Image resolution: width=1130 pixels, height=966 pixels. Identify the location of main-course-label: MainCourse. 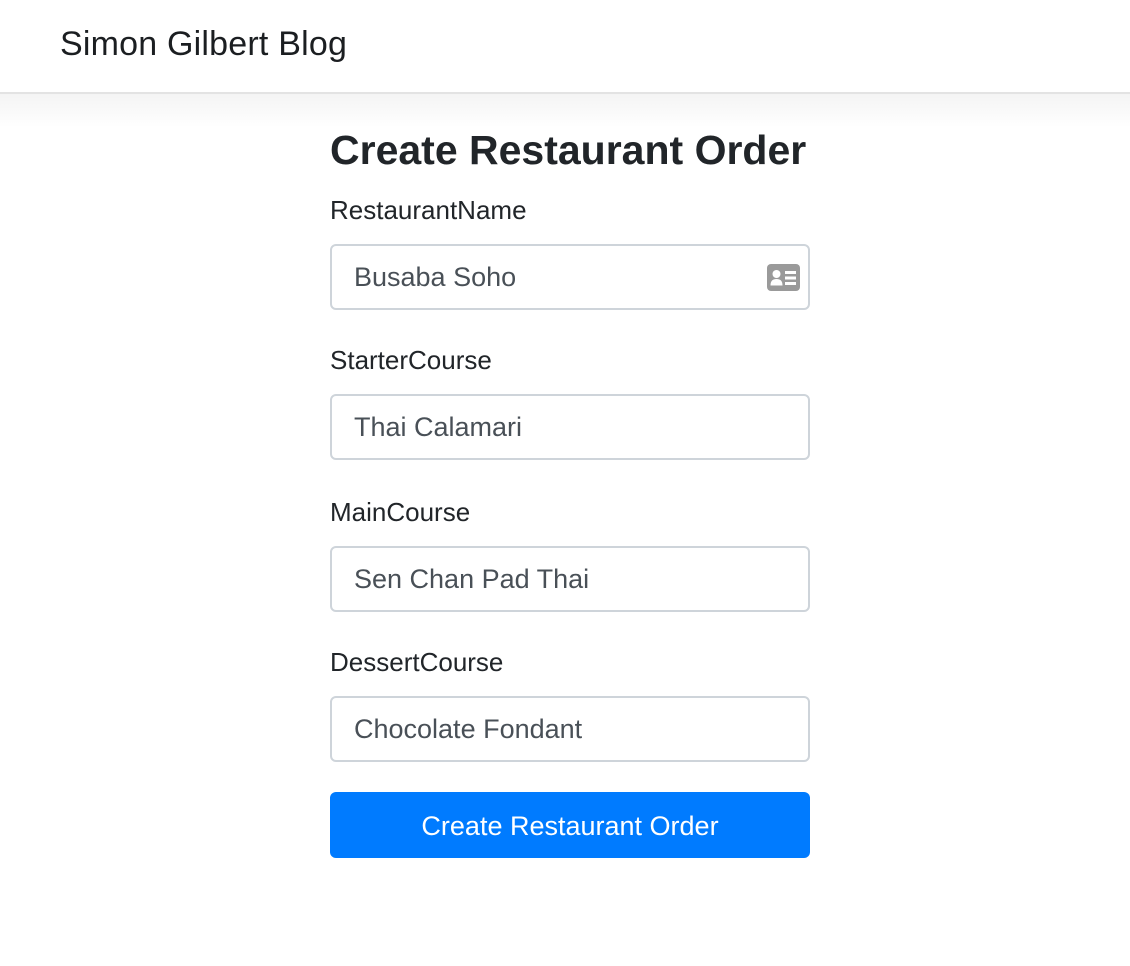
(400, 512).